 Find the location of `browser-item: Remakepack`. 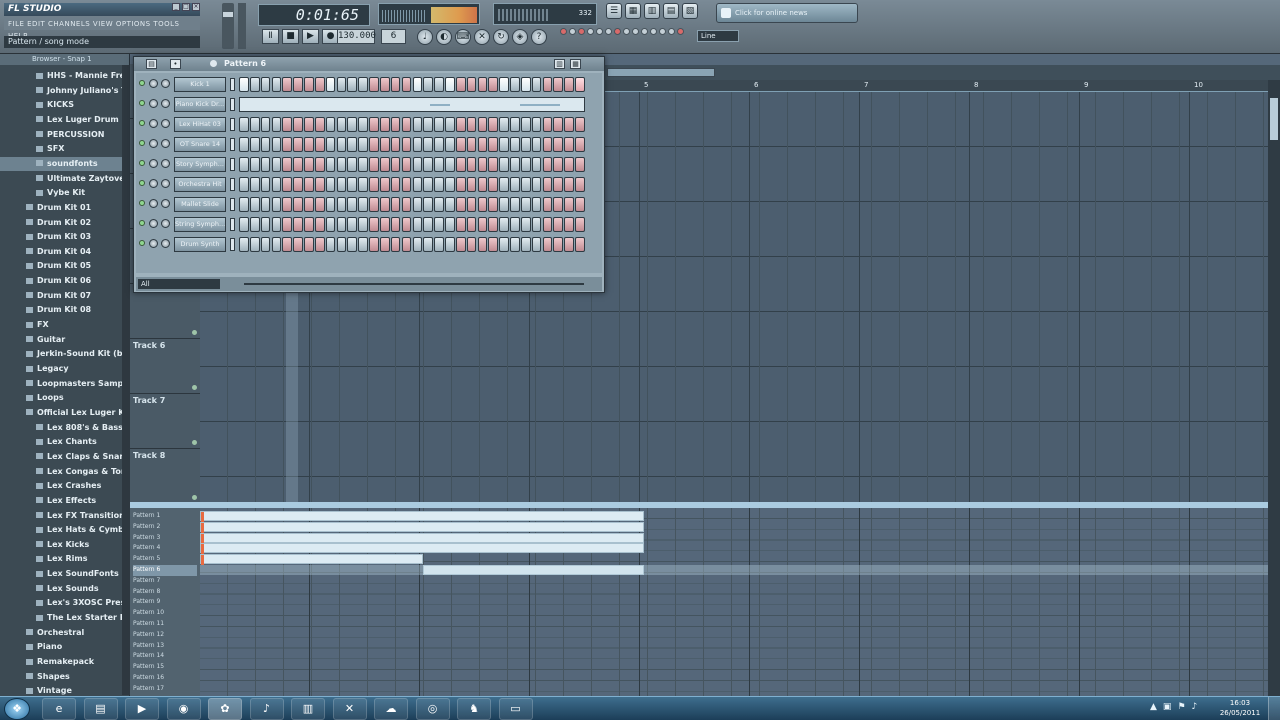

browser-item: Remakepack is located at coordinates (61, 662).